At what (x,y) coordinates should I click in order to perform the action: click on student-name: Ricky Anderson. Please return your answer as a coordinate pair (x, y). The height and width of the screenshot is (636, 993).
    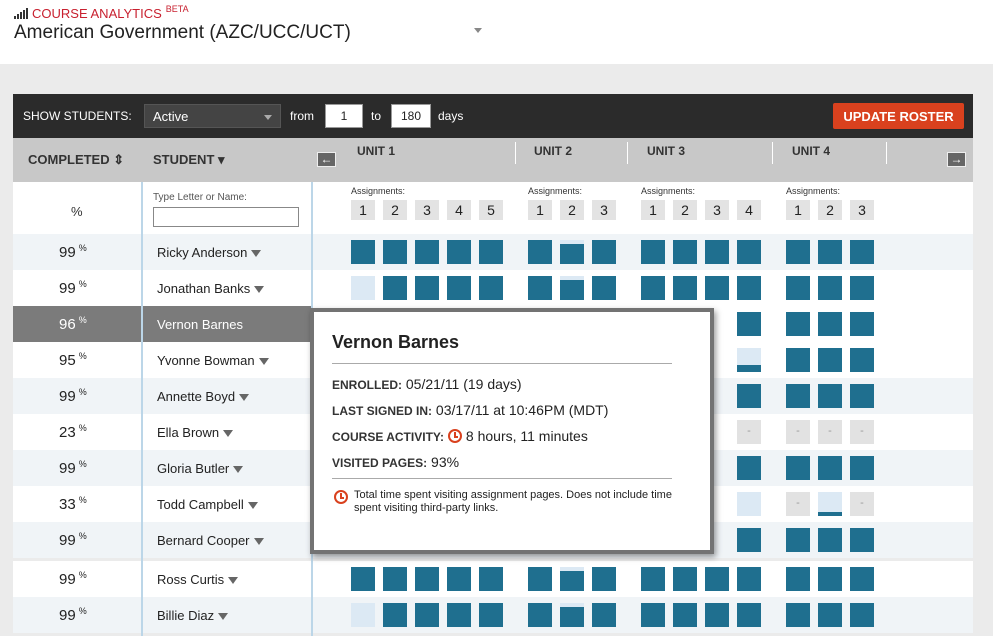
    Looking at the image, I should click on (209, 252).